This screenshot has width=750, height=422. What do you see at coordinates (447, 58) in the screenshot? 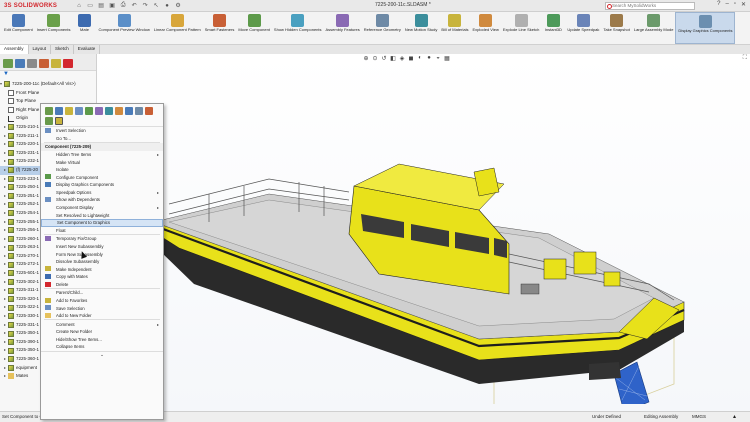
I see `view-settings-icon: ▦` at bounding box center [447, 58].